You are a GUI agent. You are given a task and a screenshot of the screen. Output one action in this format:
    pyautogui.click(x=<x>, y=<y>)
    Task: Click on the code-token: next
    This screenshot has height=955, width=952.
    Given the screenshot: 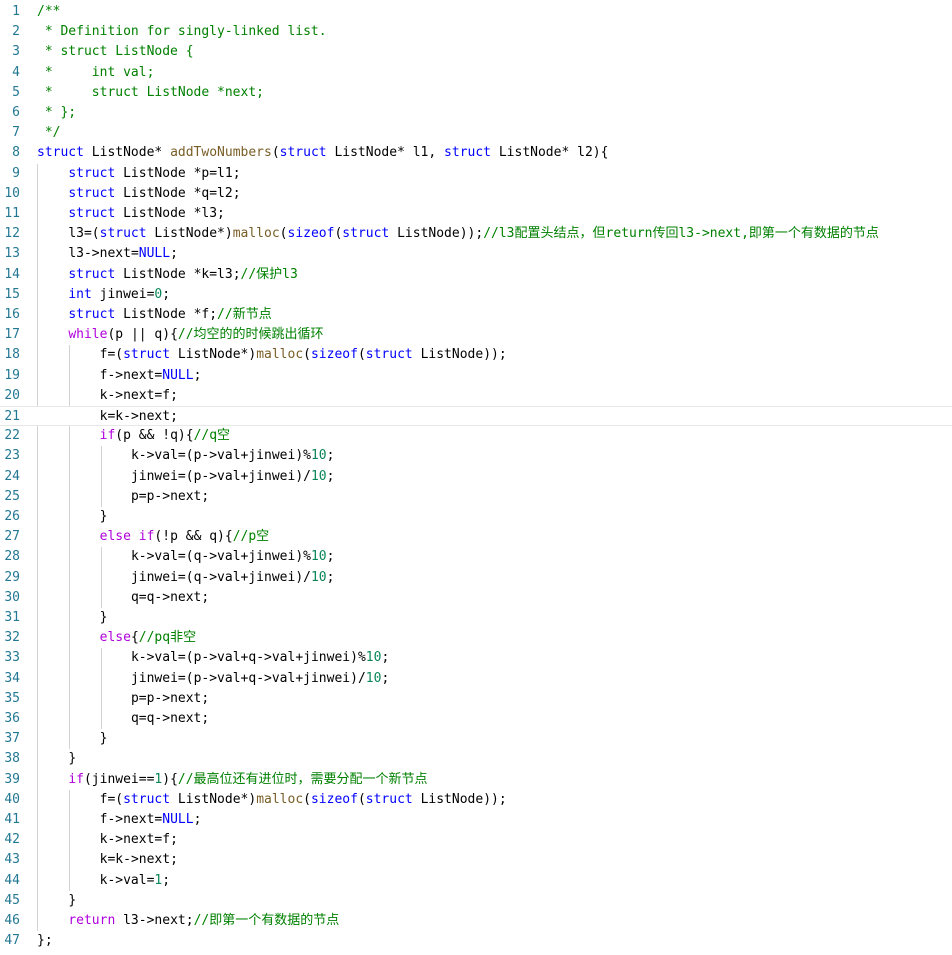 What is the action you would take?
    pyautogui.click(x=186, y=698)
    